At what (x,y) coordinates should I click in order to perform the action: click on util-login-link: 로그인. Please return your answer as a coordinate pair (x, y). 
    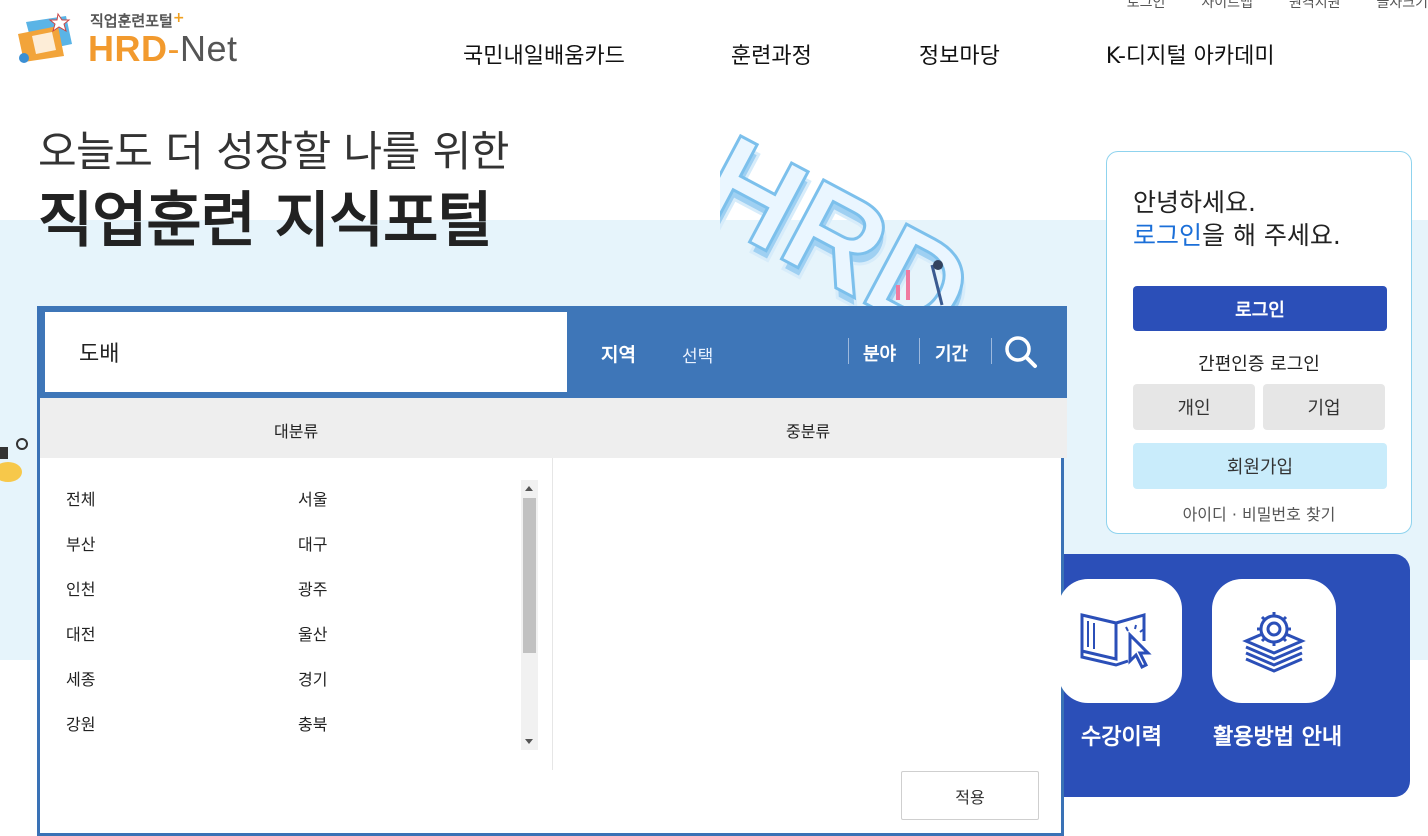
    Looking at the image, I should click on (1146, 6).